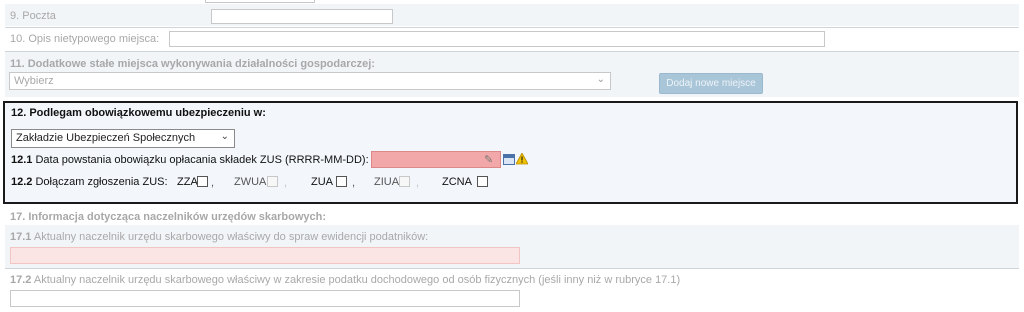 This screenshot has width=1024, height=312. Describe the element at coordinates (509, 159) in the screenshot. I see `calendar-icon` at that location.